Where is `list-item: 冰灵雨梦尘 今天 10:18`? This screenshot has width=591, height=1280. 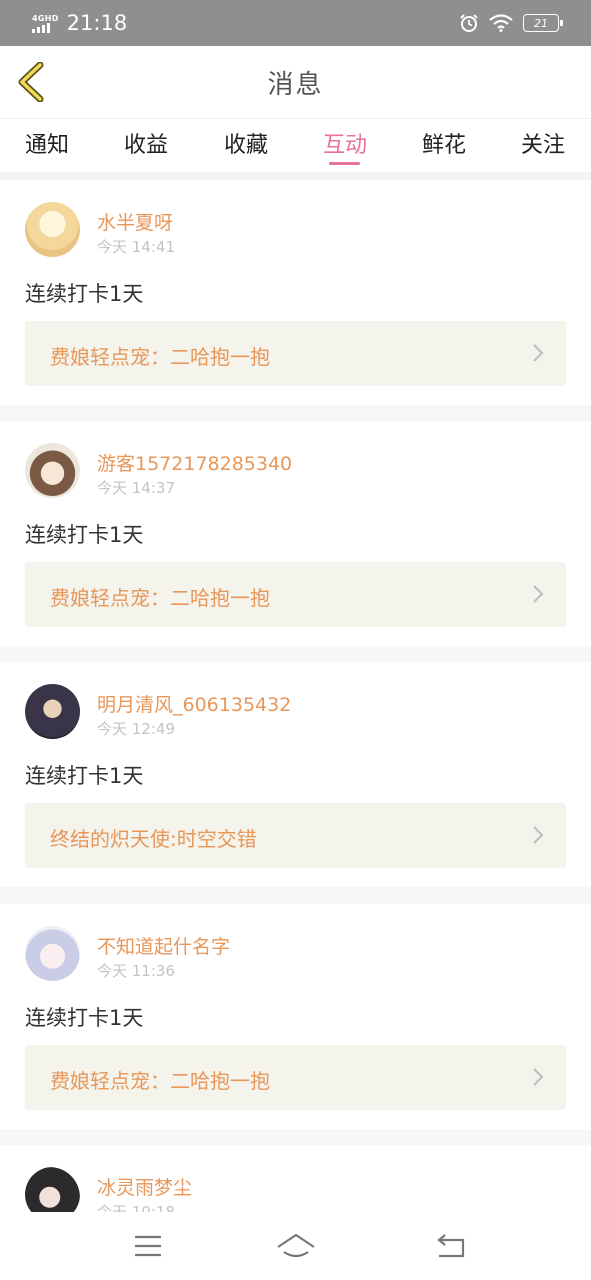 list-item: 冰灵雨梦尘 今天 10:18 is located at coordinates (295, 1178).